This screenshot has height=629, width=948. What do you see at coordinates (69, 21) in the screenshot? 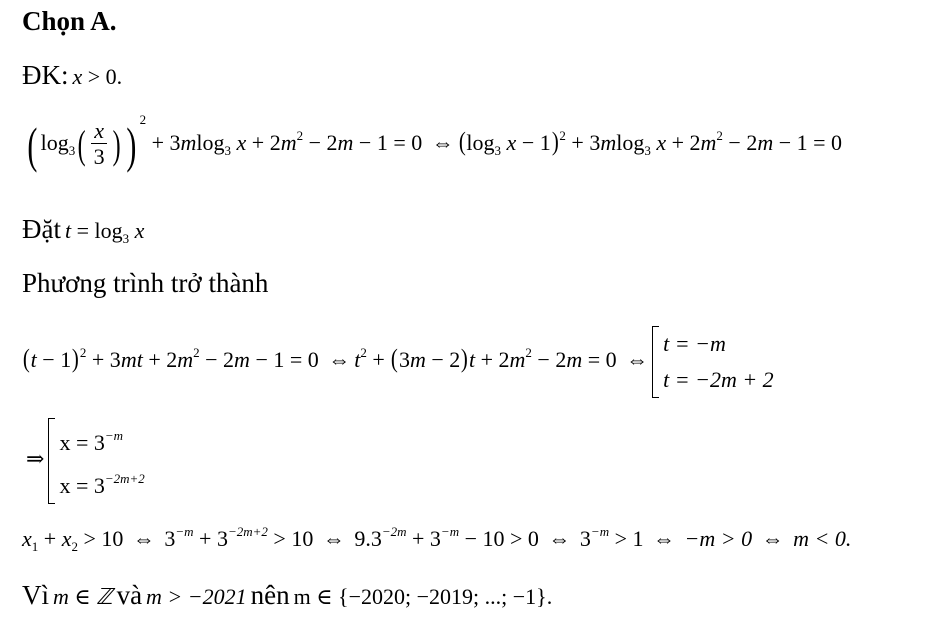
I see `answer-heading: Chọn A.` at bounding box center [69, 21].